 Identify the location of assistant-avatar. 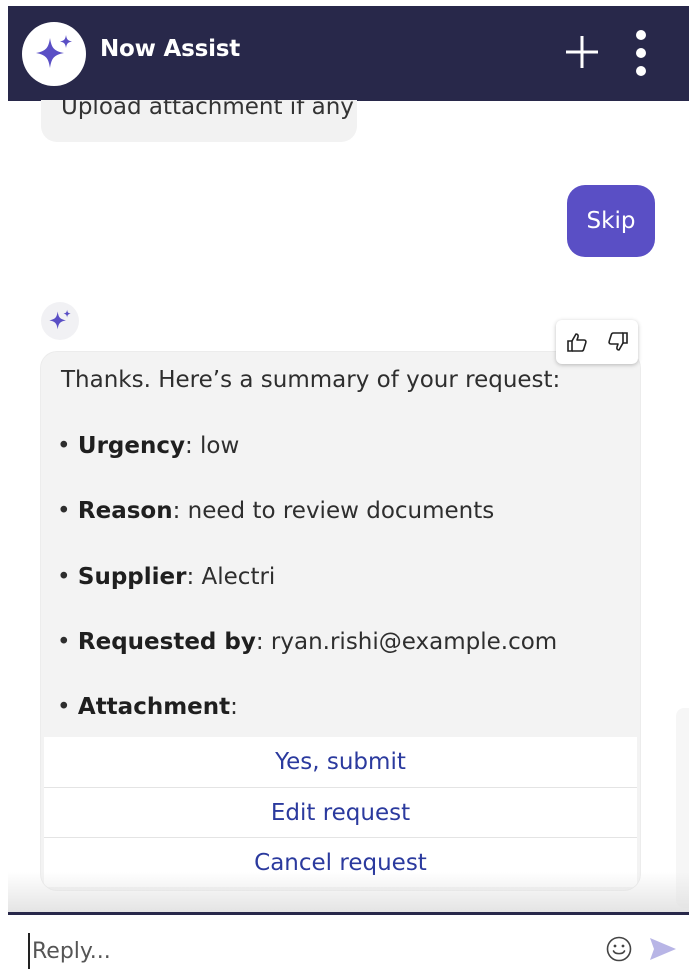
(54, 54).